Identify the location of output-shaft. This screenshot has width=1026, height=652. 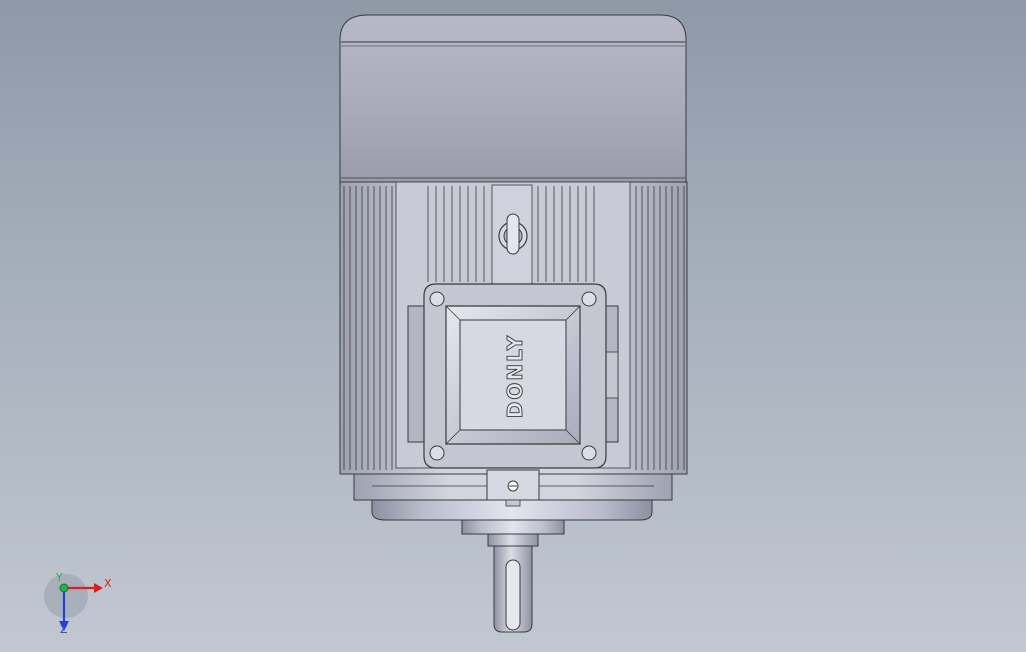
(513, 576).